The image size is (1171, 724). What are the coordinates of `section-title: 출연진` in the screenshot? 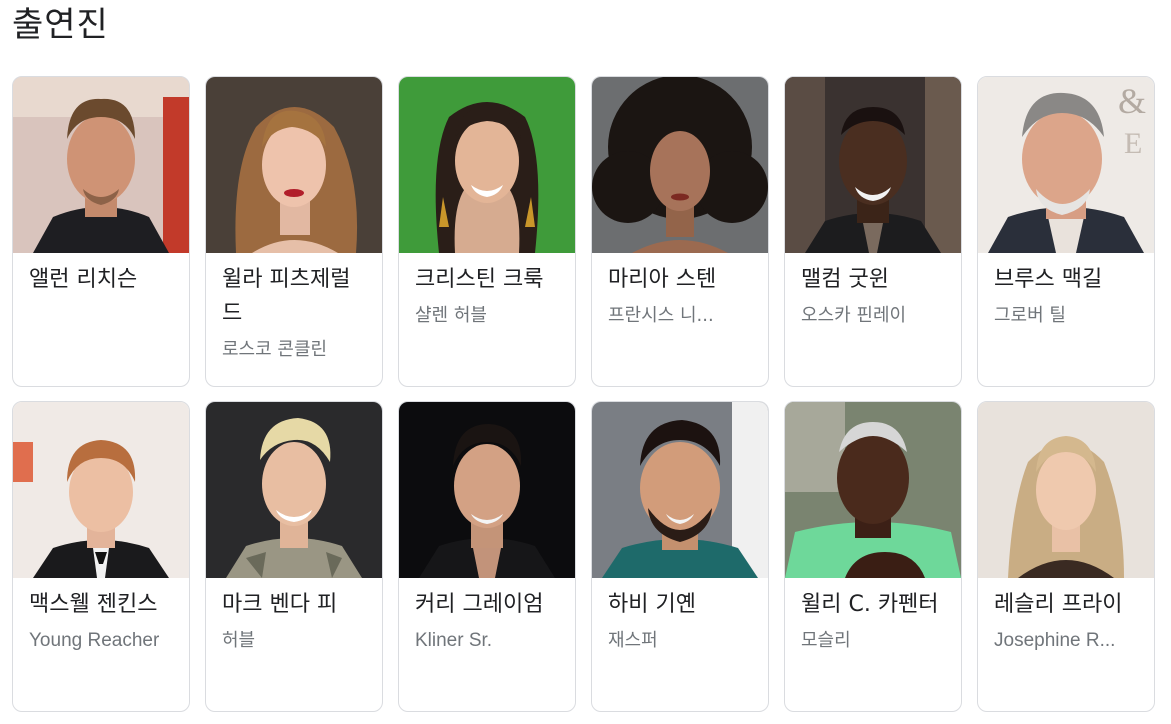 It's located at (60, 25).